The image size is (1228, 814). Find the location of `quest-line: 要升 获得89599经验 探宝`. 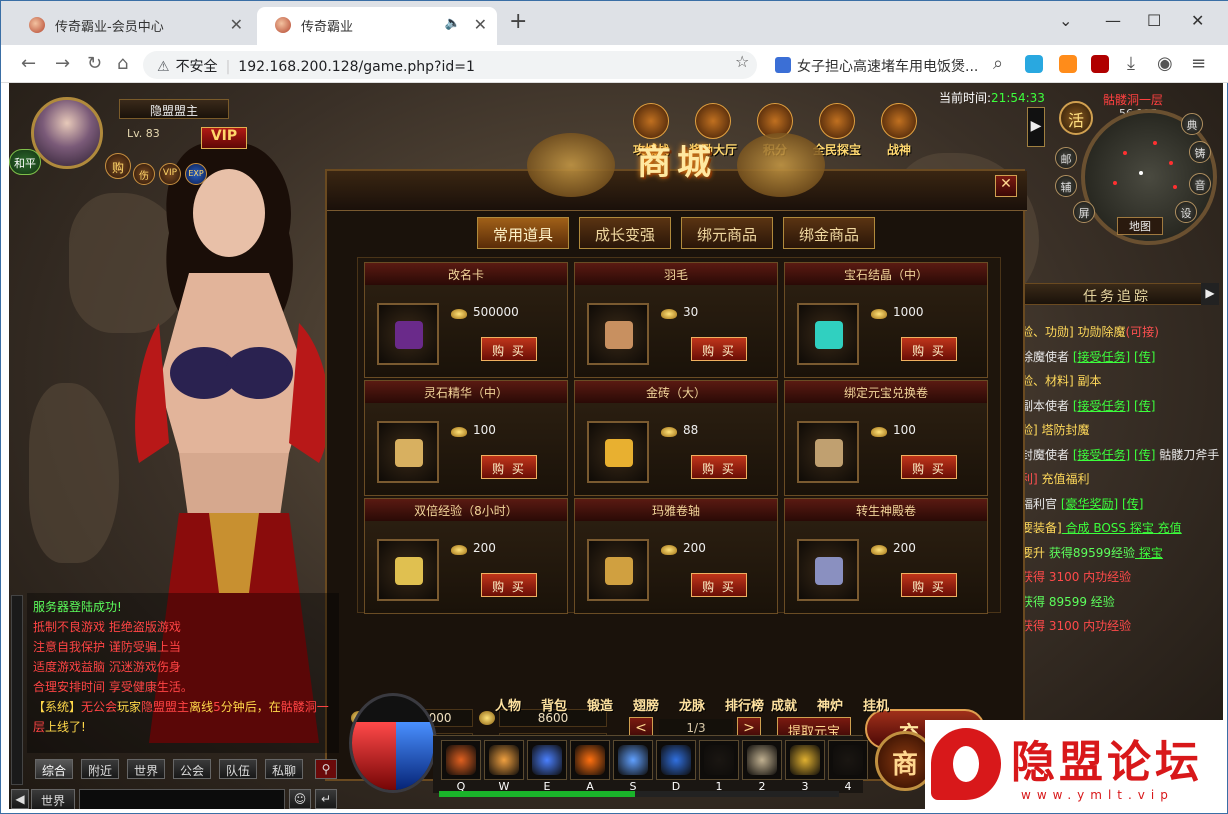

quest-line: 要升 获得89599经验 探宝 is located at coordinates (1092, 552).